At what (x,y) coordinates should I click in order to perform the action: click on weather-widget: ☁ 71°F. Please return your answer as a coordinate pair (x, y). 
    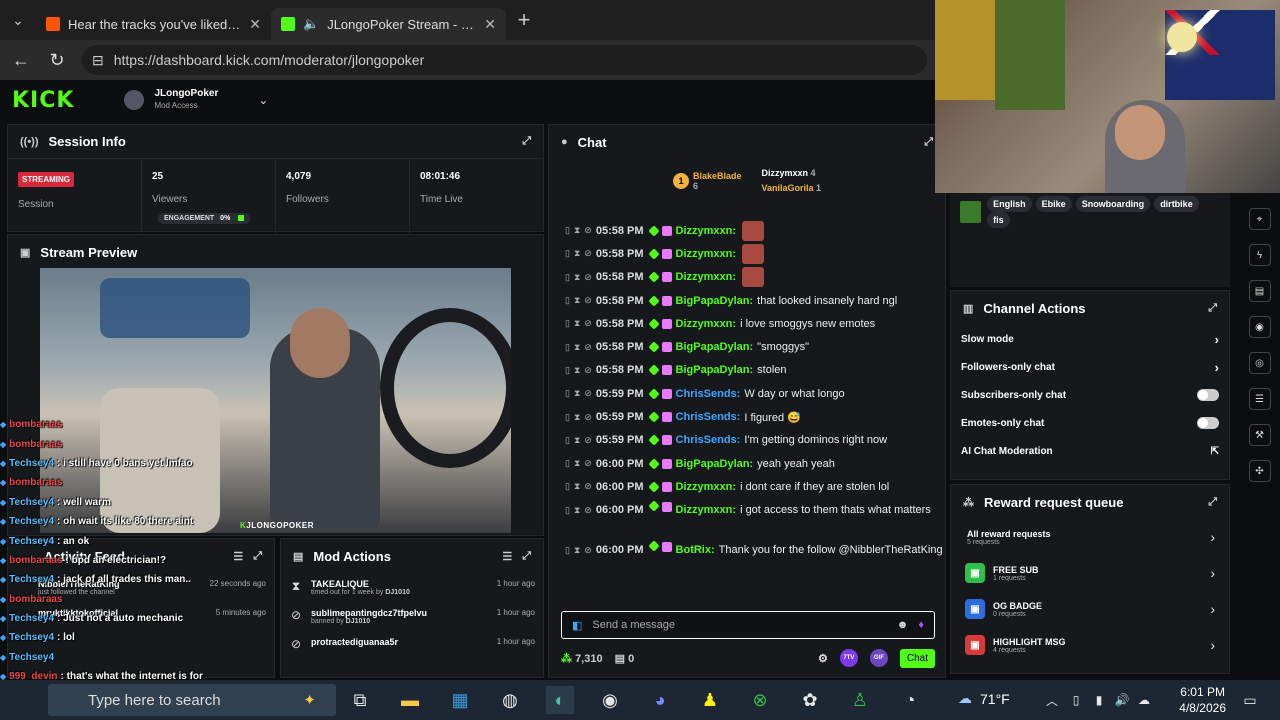
    Looking at the image, I should click on (984, 698).